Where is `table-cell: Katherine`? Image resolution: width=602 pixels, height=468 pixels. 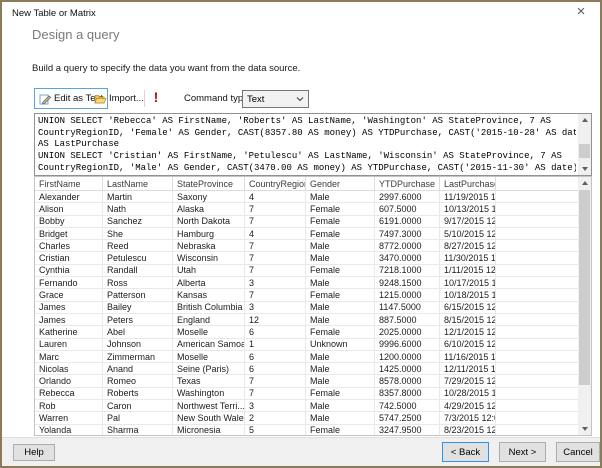
table-cell: Katherine is located at coordinates (69, 332).